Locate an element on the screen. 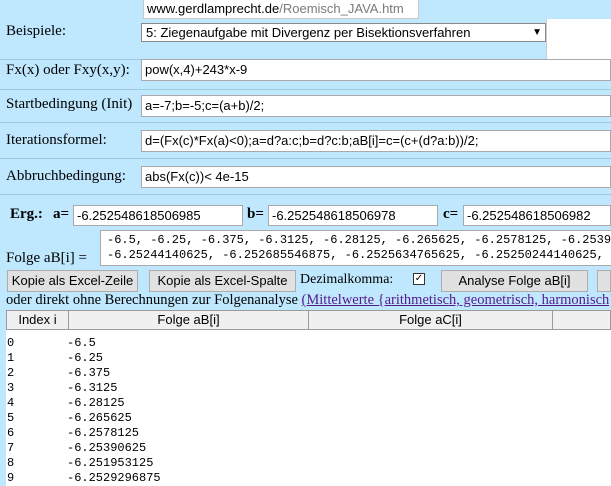 The width and height of the screenshot is (611, 486). url-domain: www.gerdlamprecht.de is located at coordinates (213, 8).